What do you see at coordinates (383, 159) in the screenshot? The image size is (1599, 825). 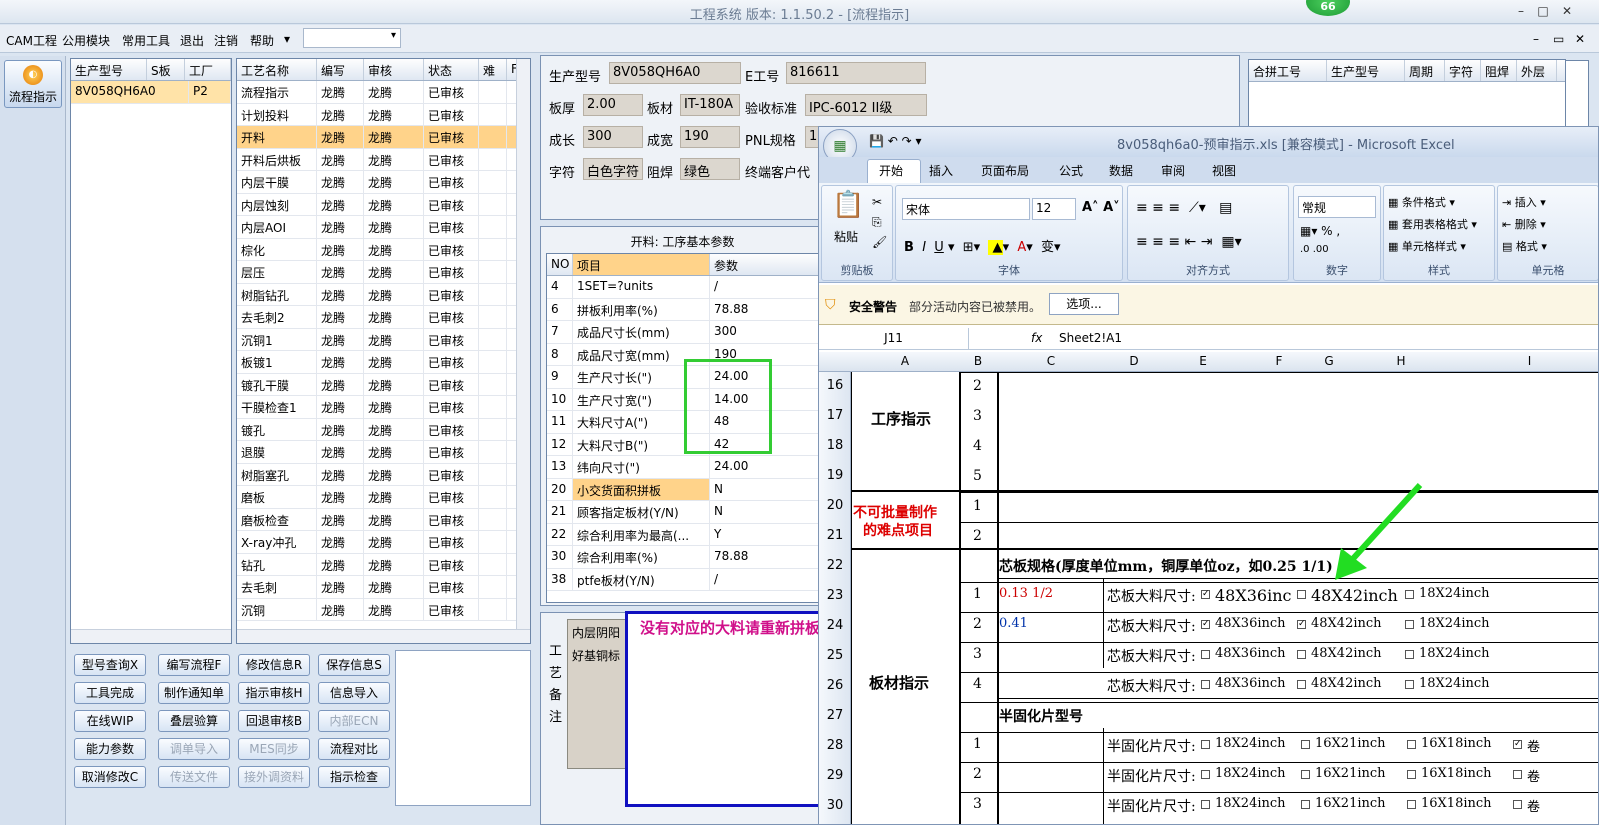 I see `table-row: 开料后烘板 龙腾 龙腾 已审核` at bounding box center [383, 159].